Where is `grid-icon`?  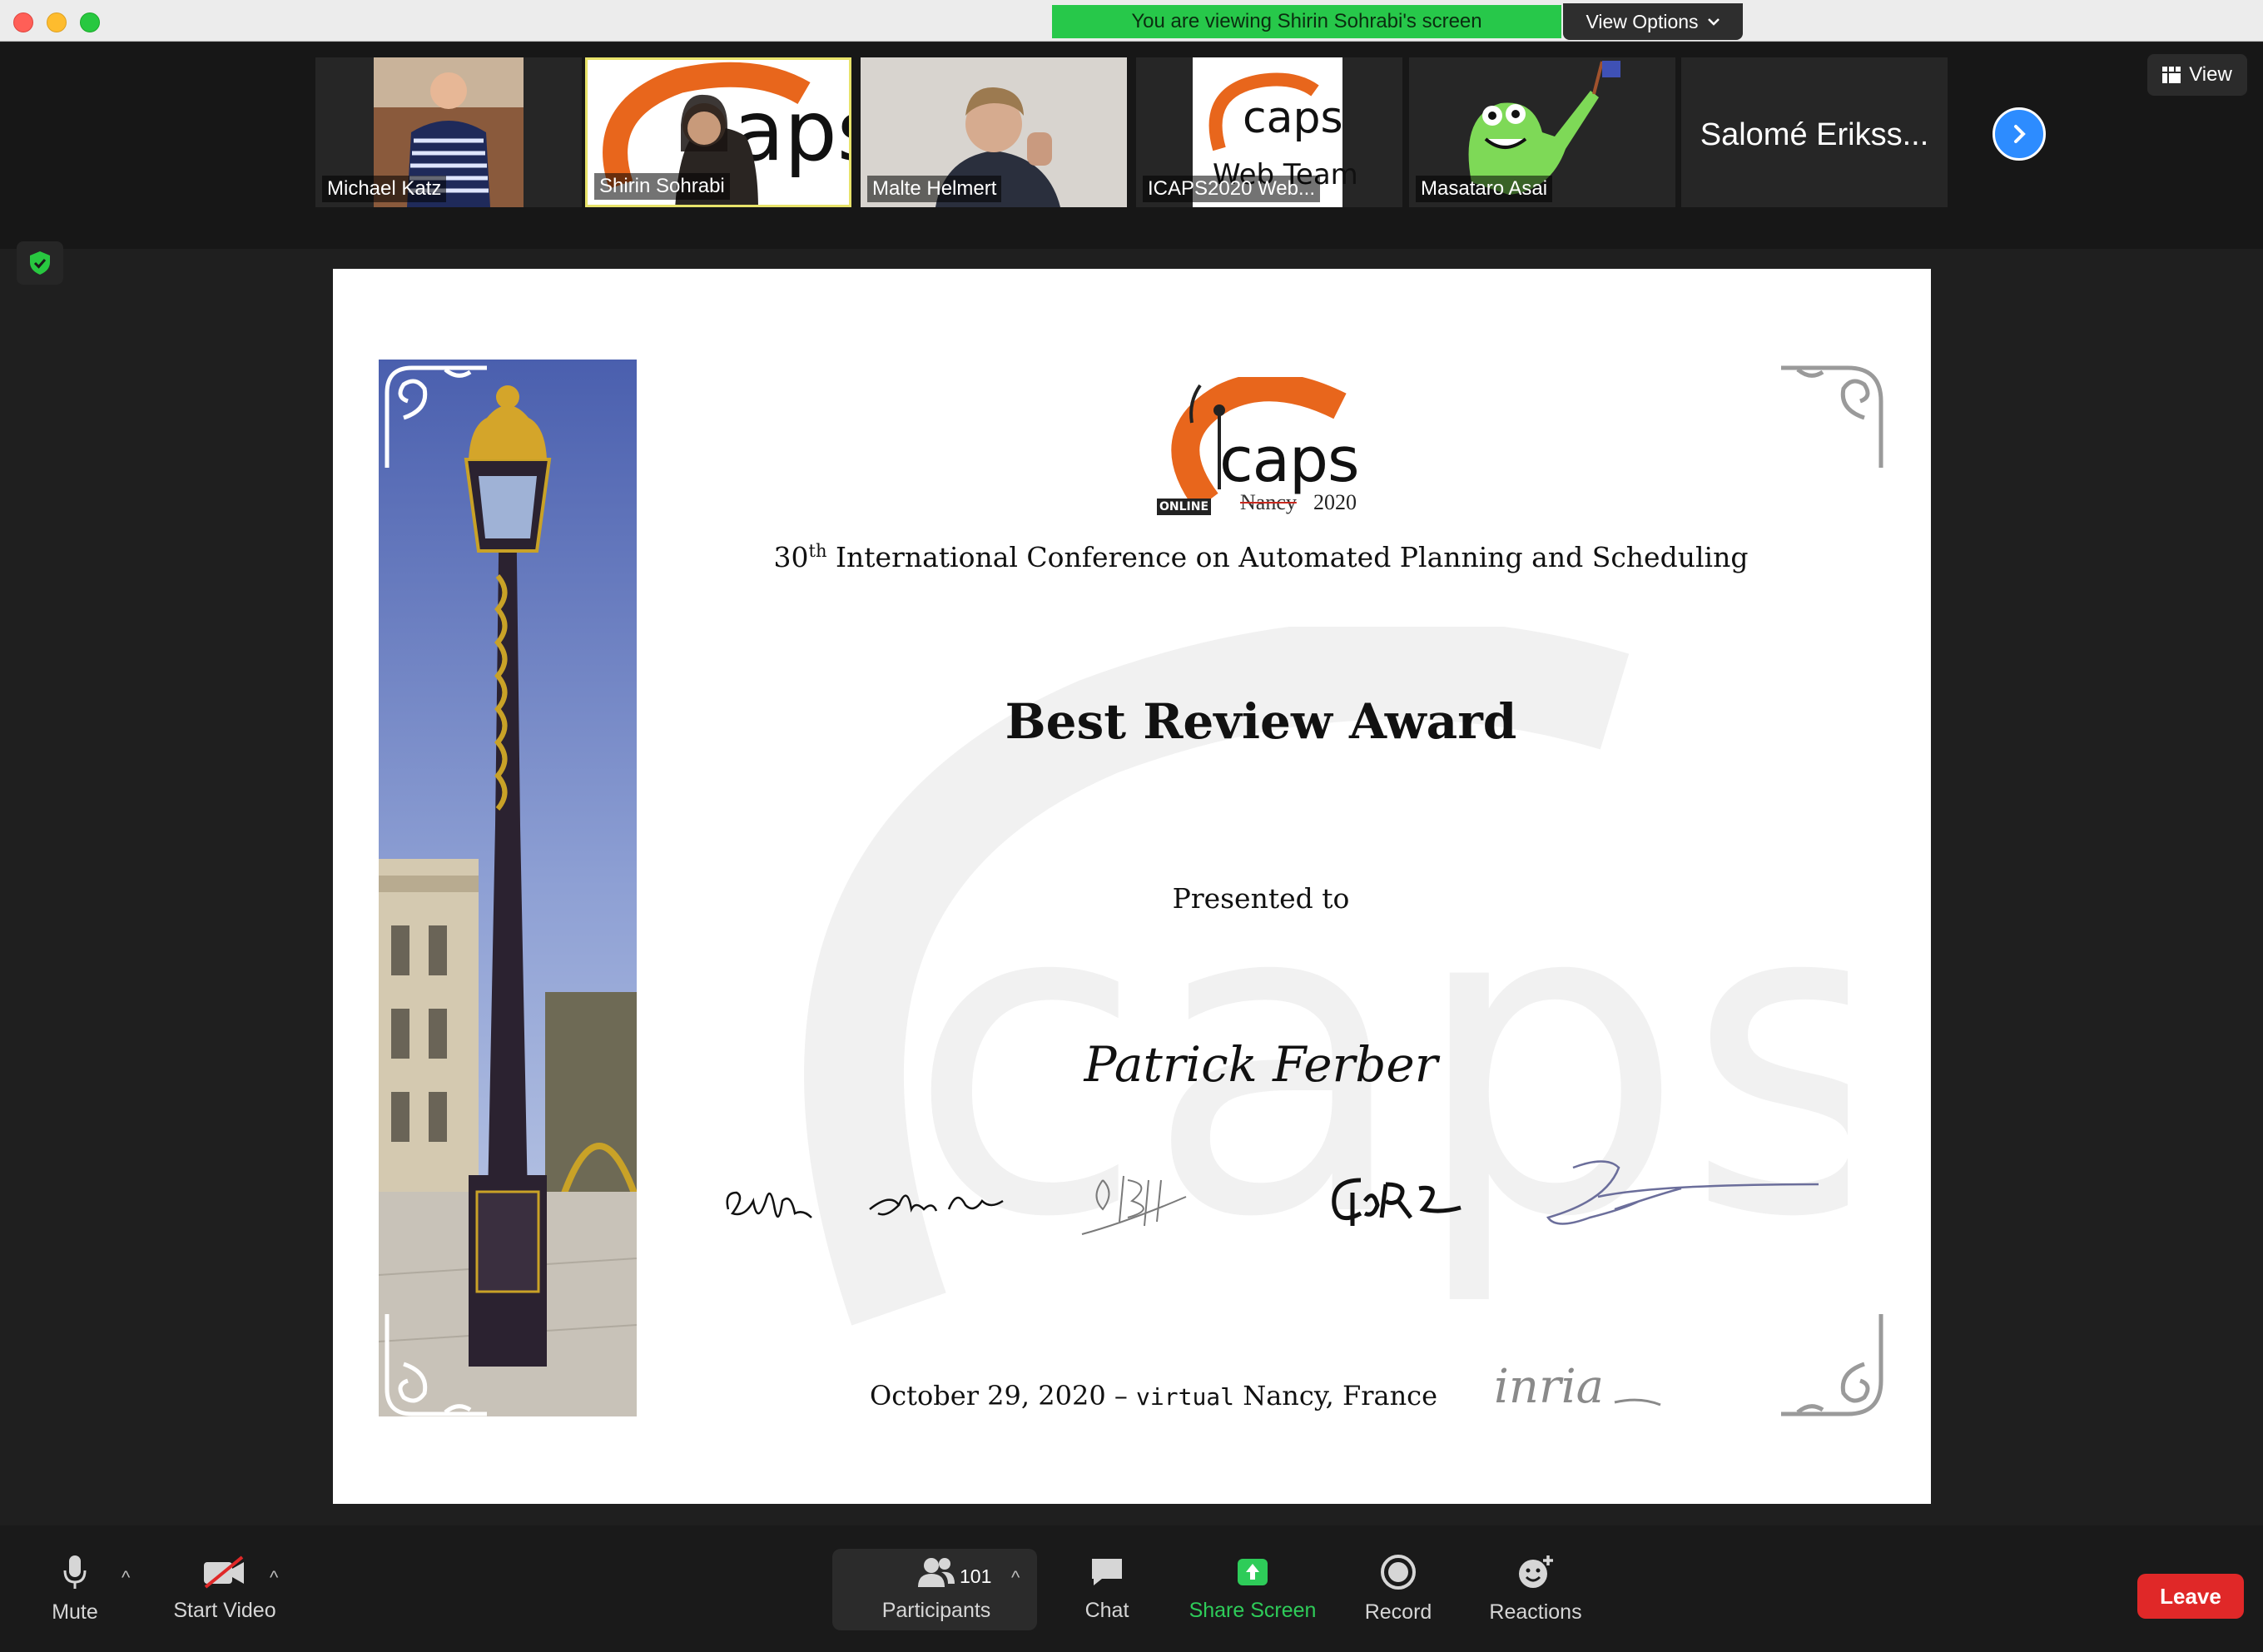
grid-icon is located at coordinates (2171, 75).